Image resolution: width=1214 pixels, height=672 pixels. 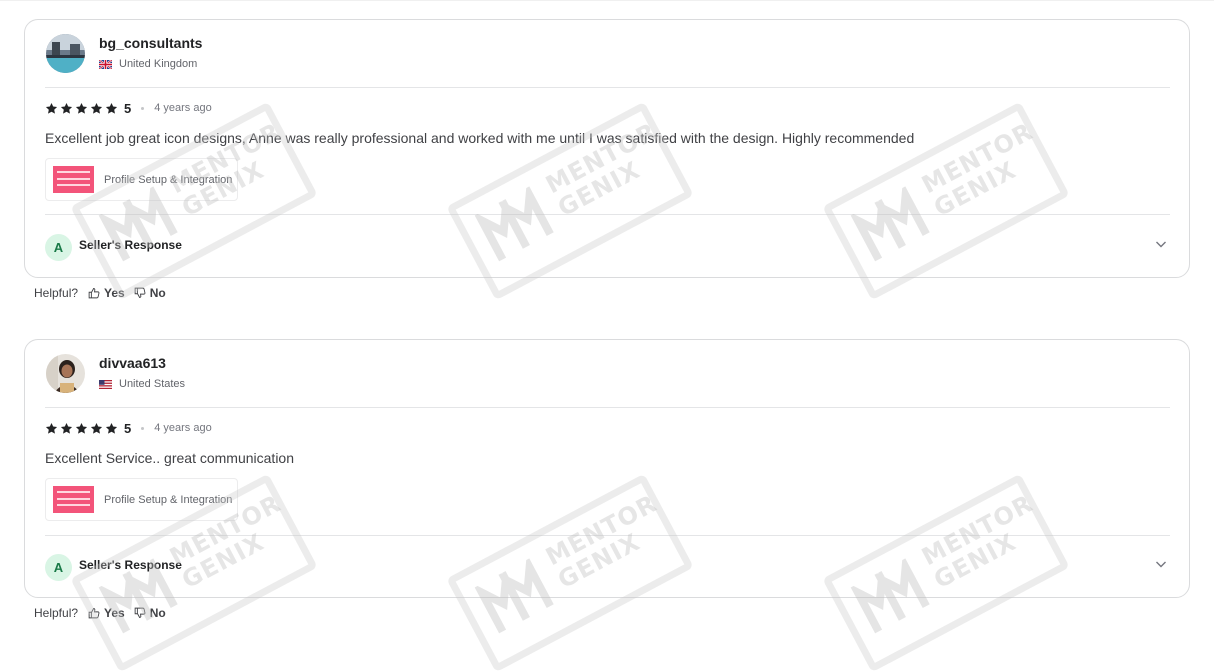 I want to click on country-label: United Kingdom, so click(x=158, y=64).